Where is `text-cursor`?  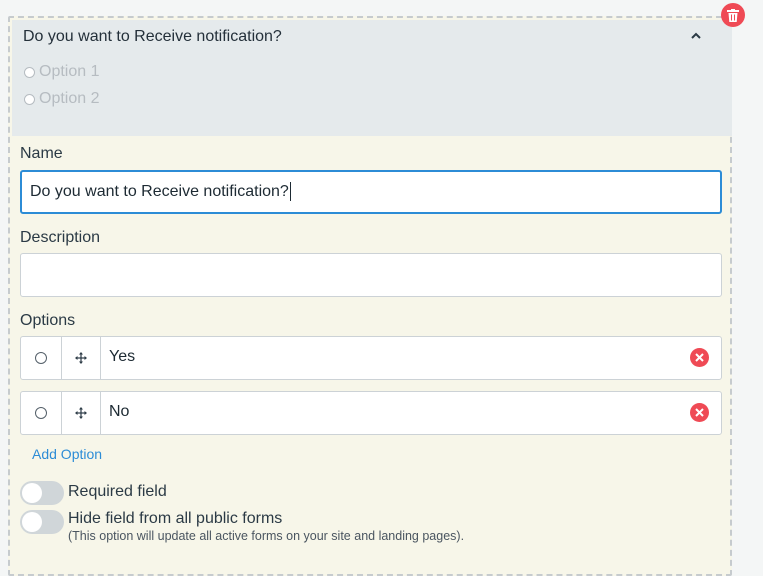
text-cursor is located at coordinates (290, 192).